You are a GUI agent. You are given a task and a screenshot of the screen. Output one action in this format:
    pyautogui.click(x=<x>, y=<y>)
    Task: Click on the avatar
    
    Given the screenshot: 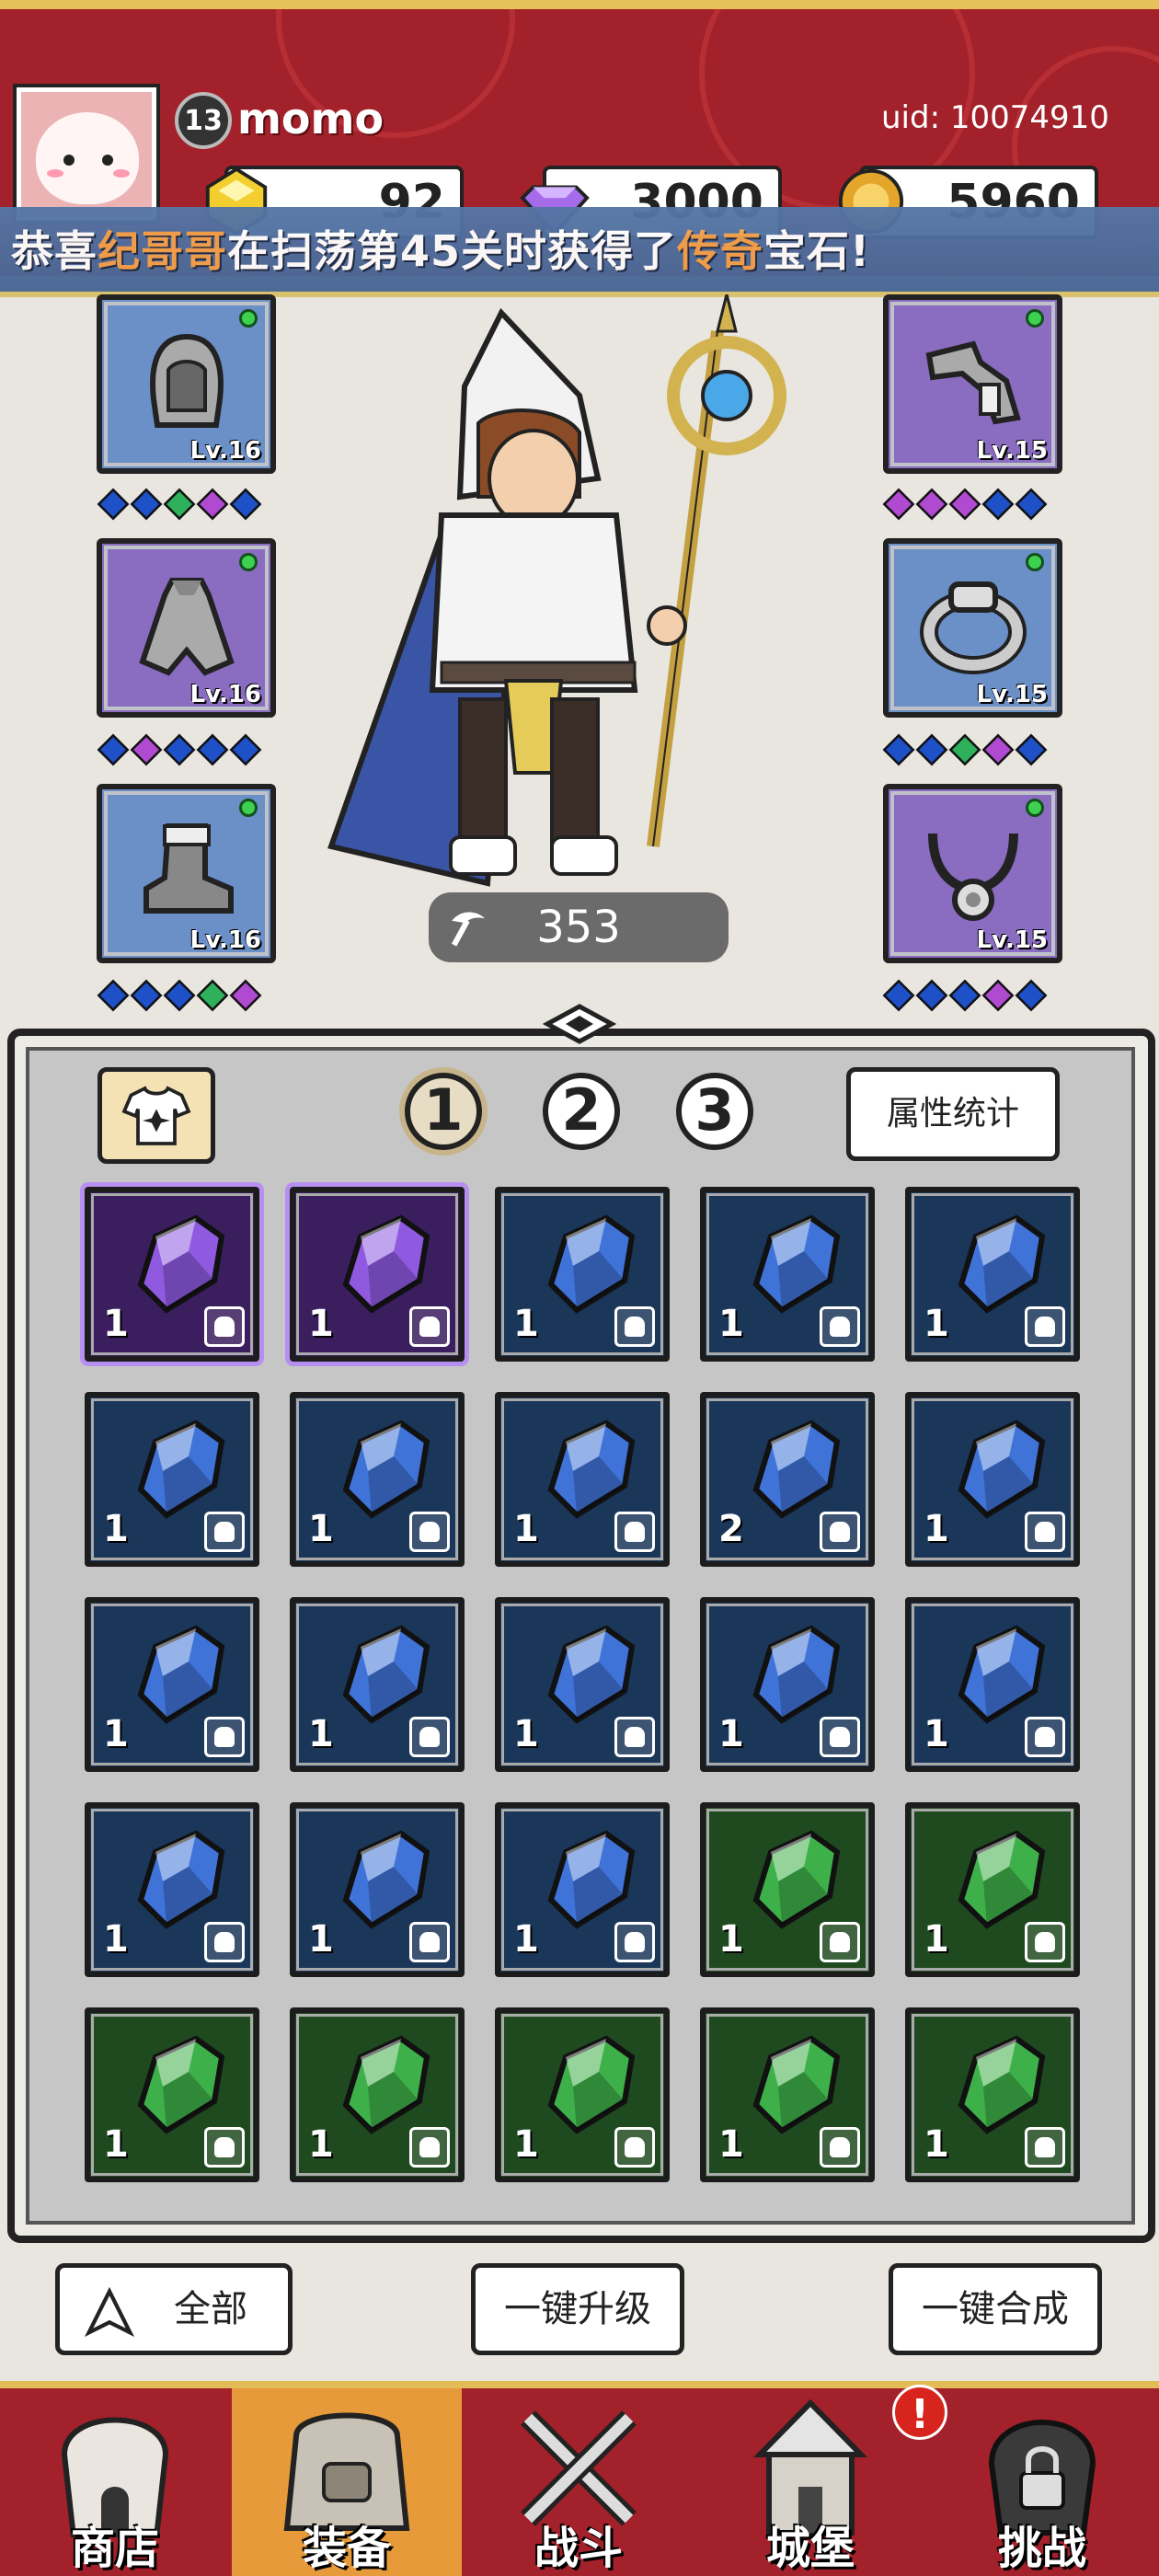 What is the action you would take?
    pyautogui.click(x=86, y=154)
    